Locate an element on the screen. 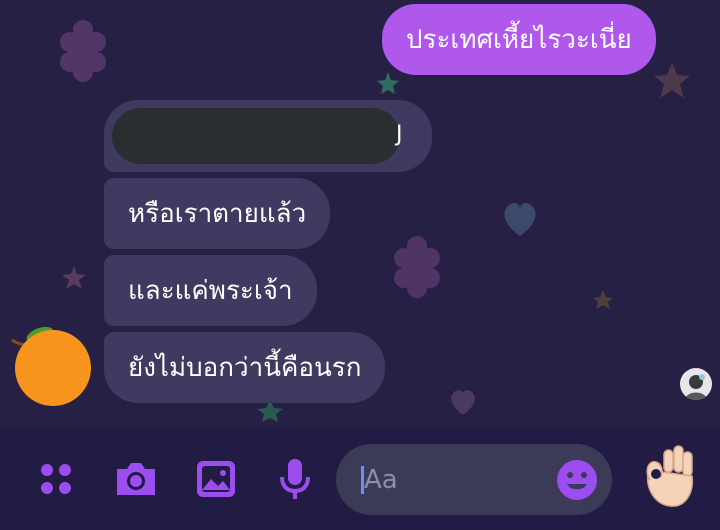 This screenshot has height=530, width=720. message-trailing-glyph: J is located at coordinates (399, 134).